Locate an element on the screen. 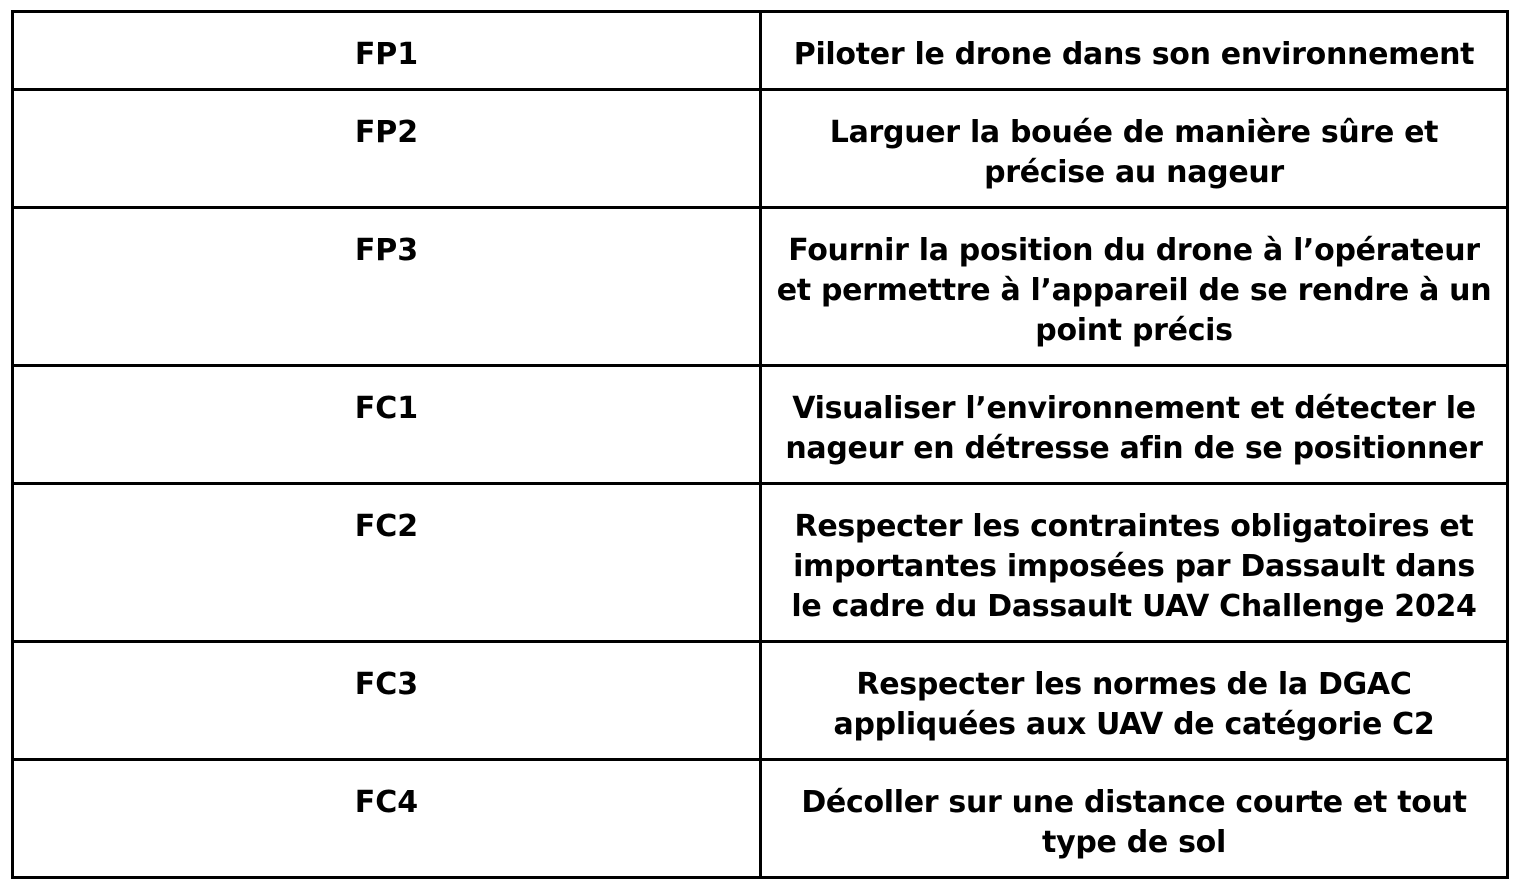 Image resolution: width=1520 pixels, height=888 pixels. function-code-cell: FC1 is located at coordinates (386, 424).